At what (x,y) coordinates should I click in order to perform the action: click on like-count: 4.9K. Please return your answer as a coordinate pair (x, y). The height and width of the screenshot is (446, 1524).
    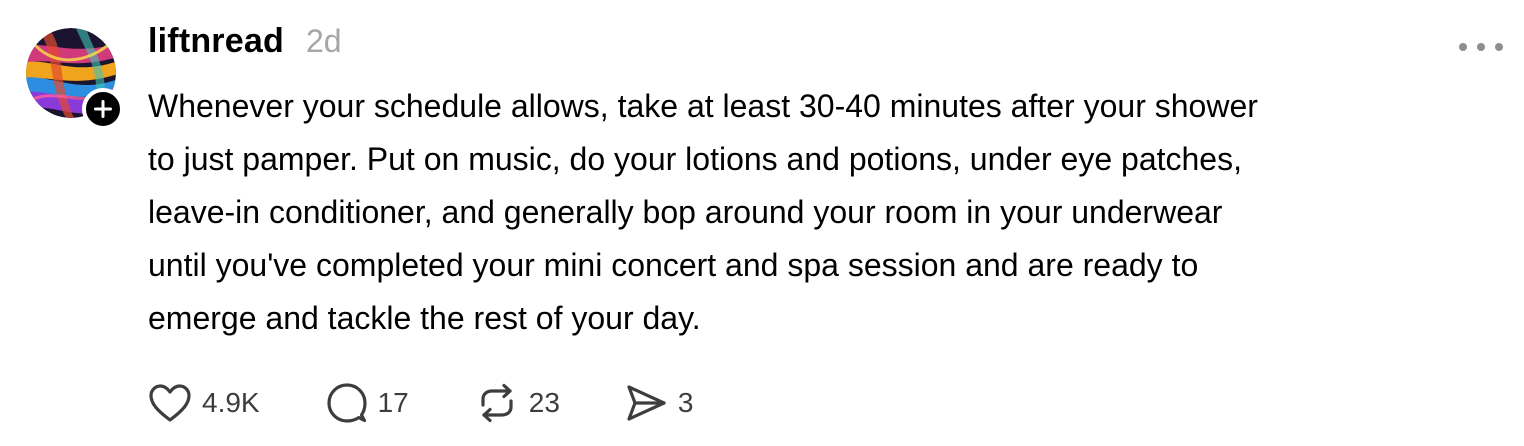
    Looking at the image, I should click on (231, 402).